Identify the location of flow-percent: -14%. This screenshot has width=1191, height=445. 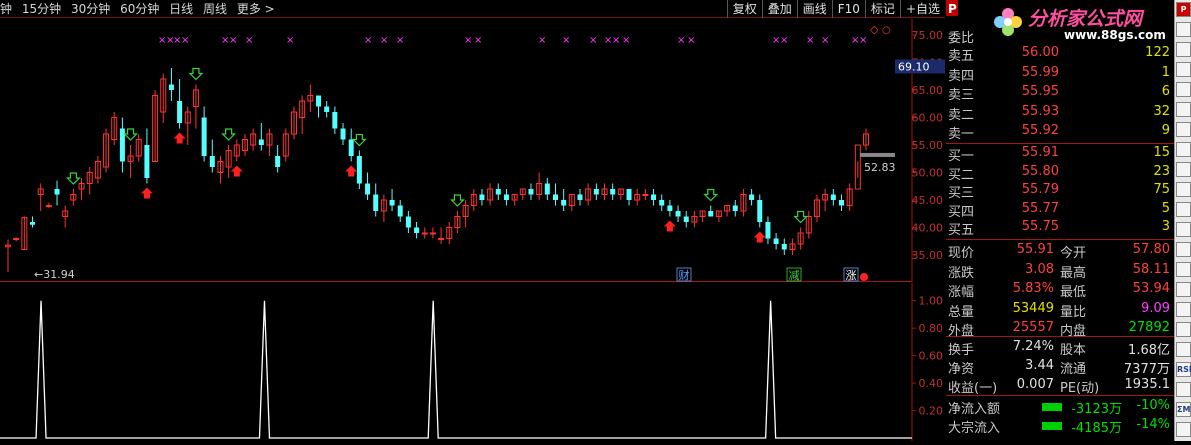
(1153, 424).